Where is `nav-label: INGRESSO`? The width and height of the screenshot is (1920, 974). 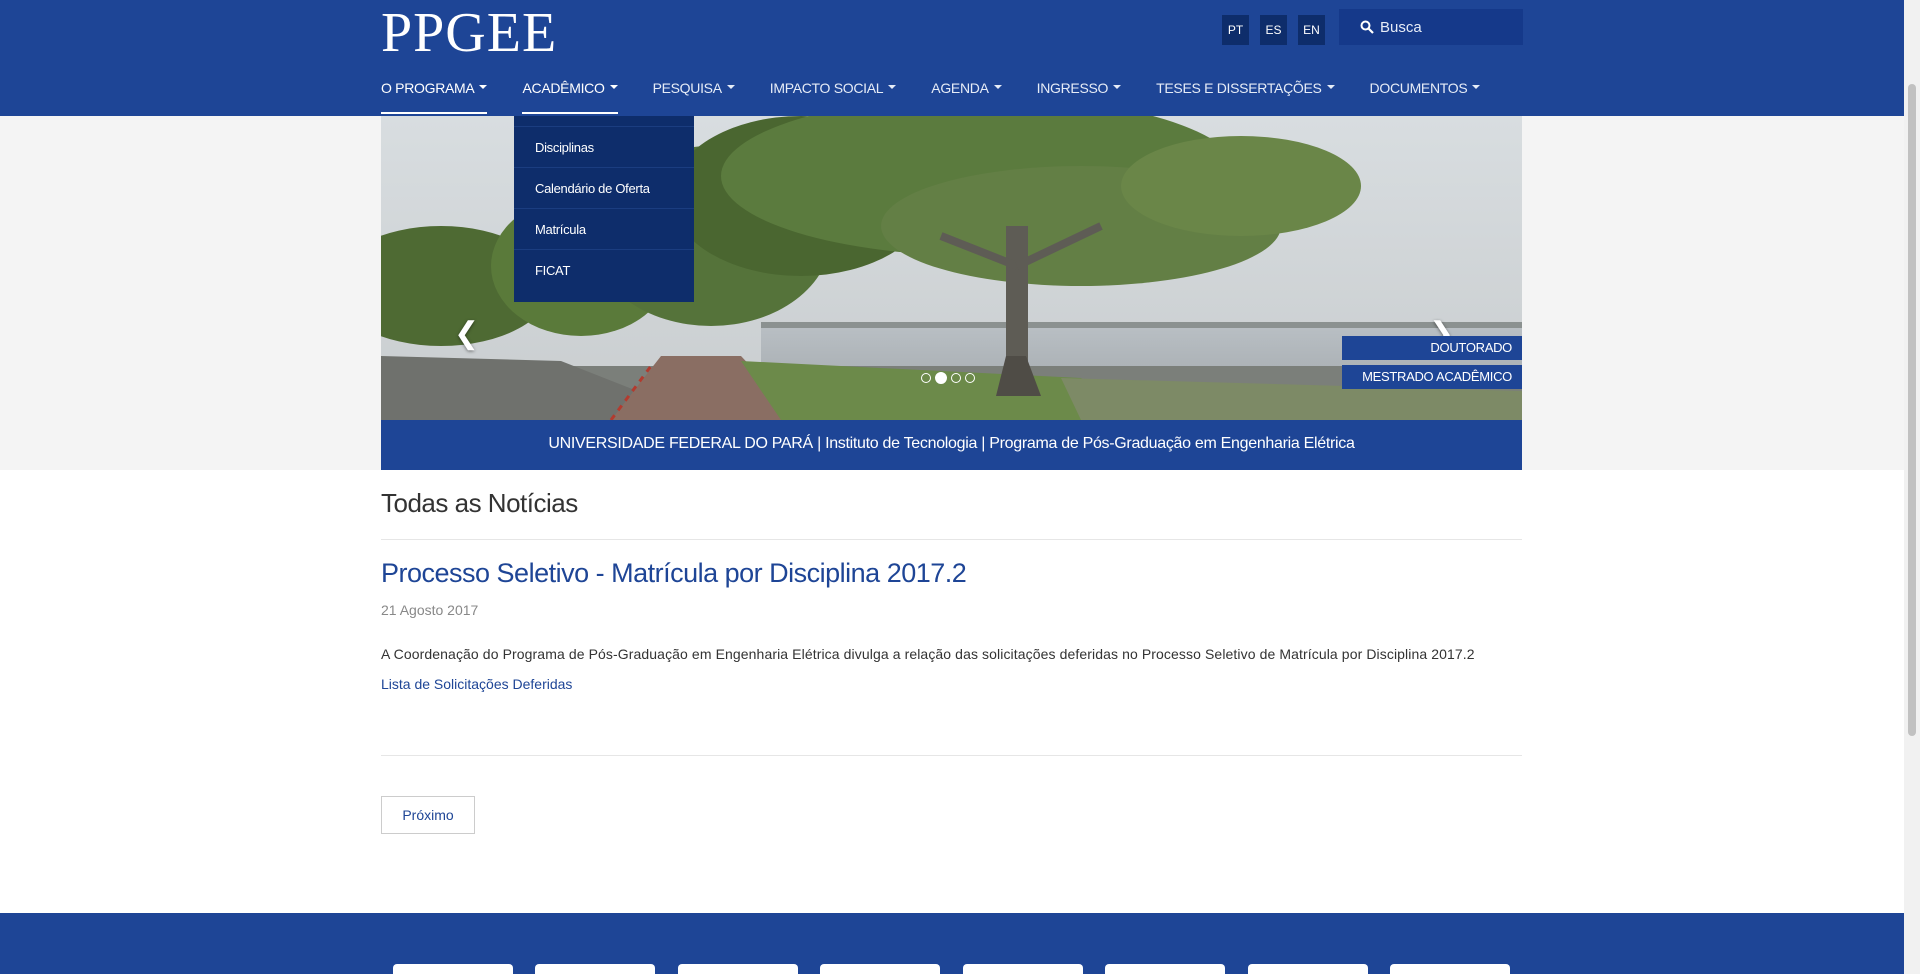 nav-label: INGRESSO is located at coordinates (1072, 88).